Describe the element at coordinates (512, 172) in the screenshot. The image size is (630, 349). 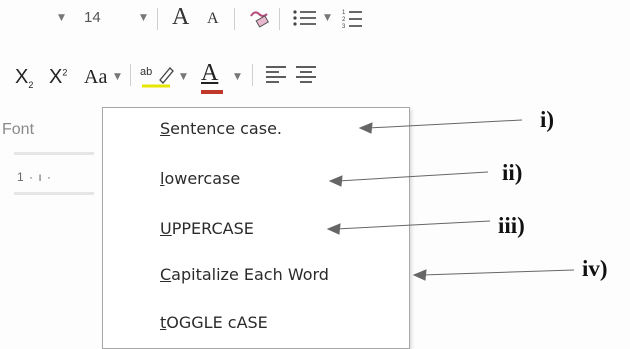
I see `annotation-marker: ii)` at that location.